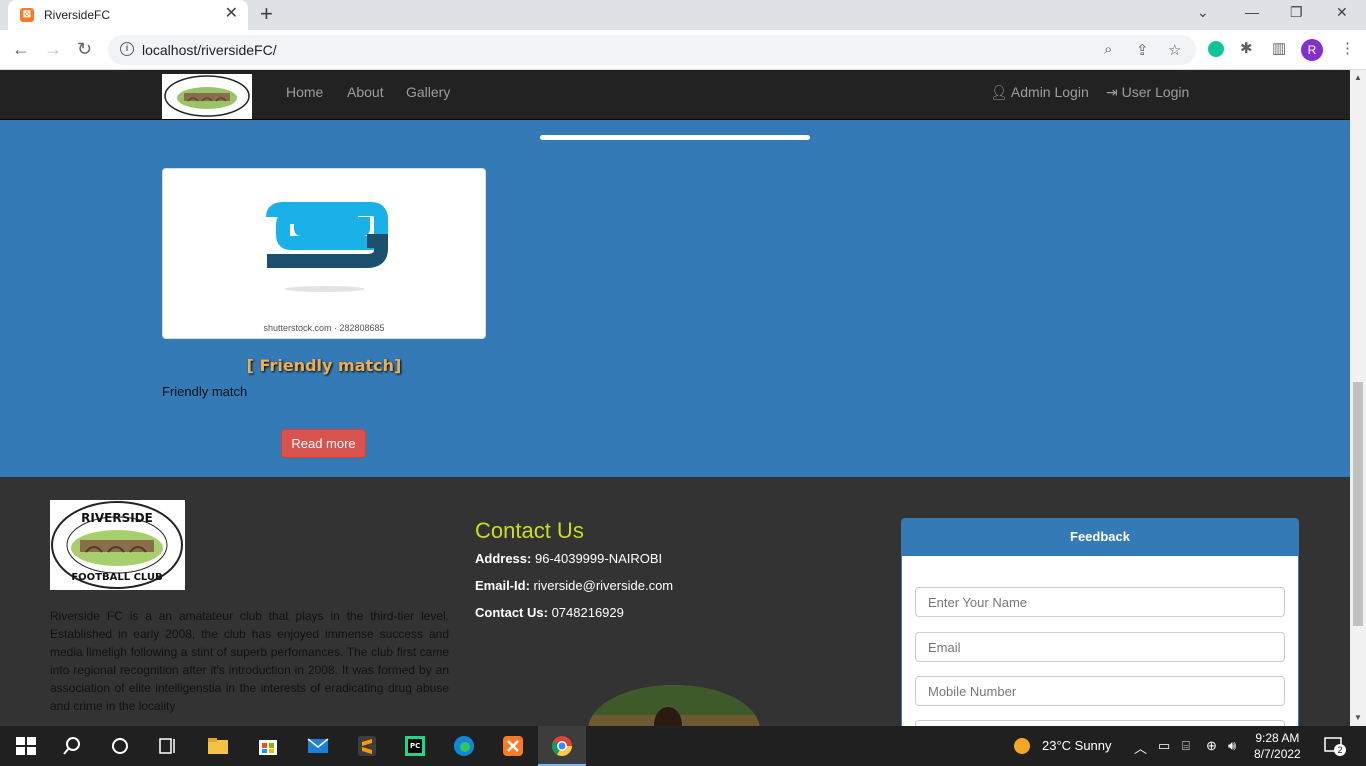 The height and width of the screenshot is (766, 1366). What do you see at coordinates (127, 49) in the screenshot?
I see `site-info-icon: i` at bounding box center [127, 49].